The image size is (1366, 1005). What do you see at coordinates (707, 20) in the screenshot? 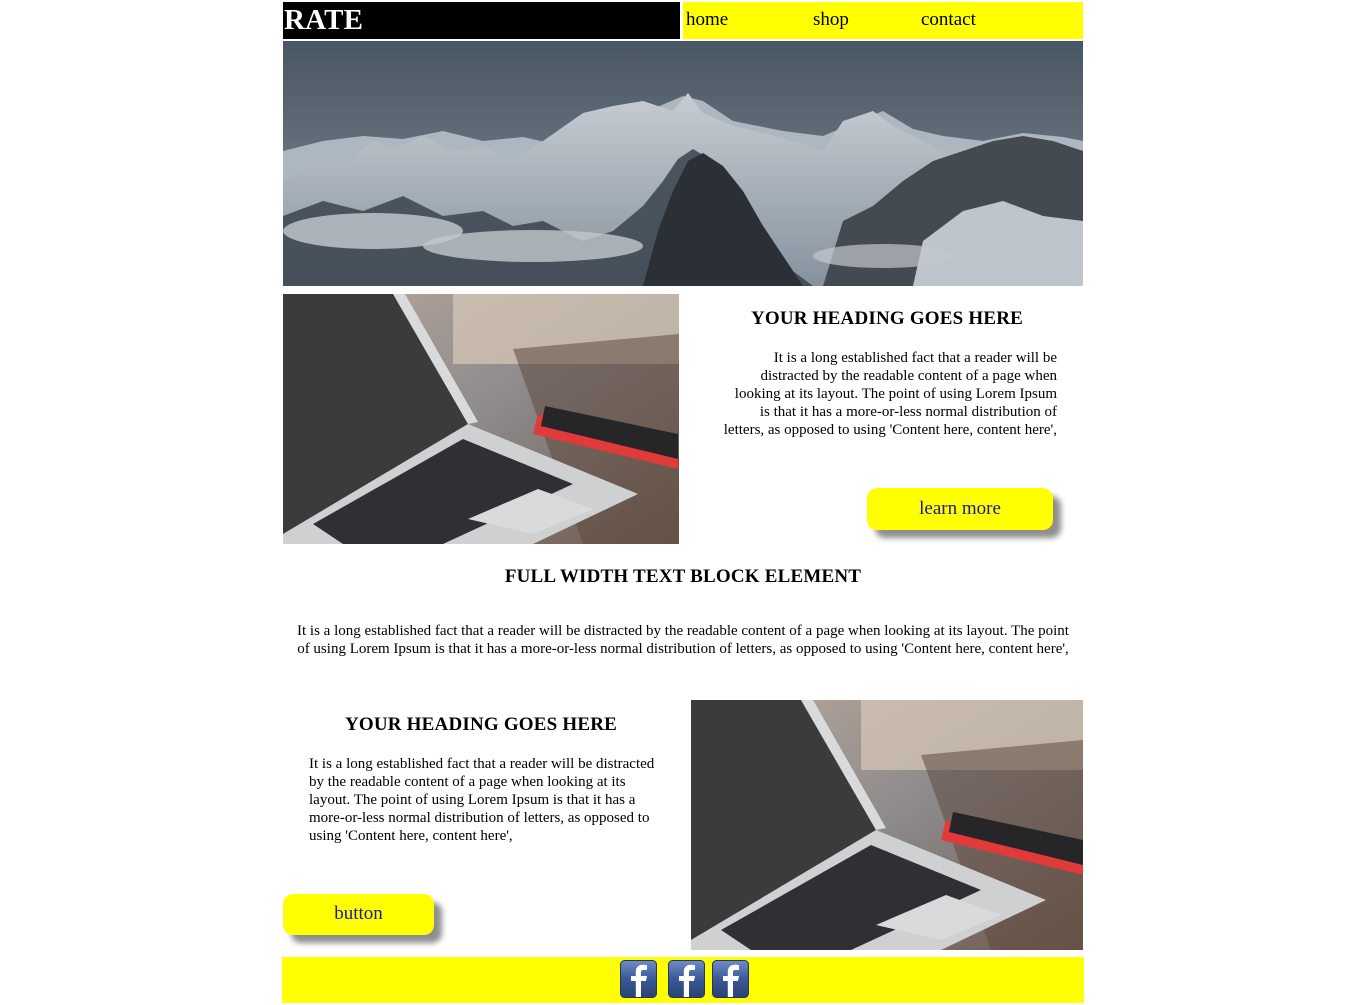
I see `nav-link-home: home` at bounding box center [707, 20].